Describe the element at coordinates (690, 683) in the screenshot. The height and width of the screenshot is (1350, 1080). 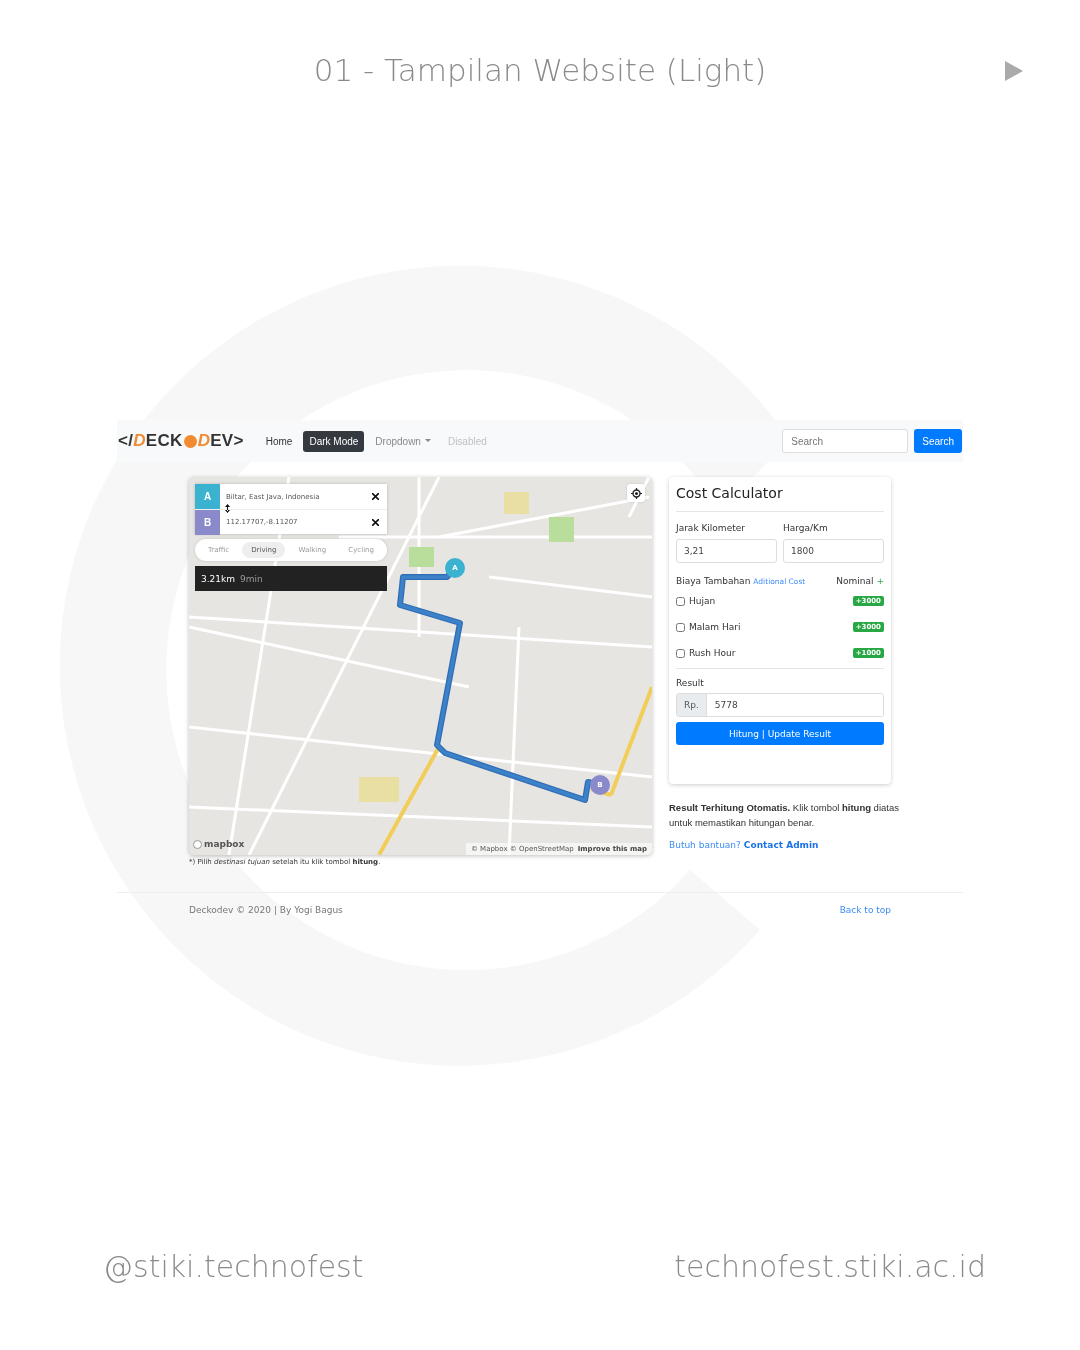
I see `result-label: Result` at that location.